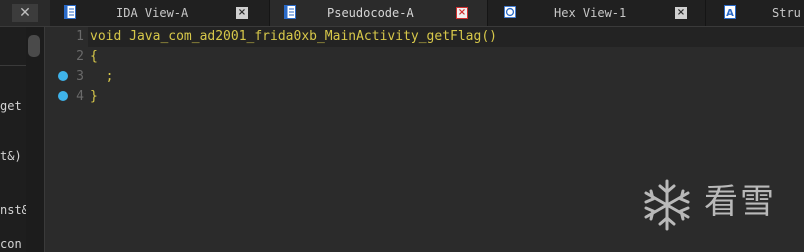 The height and width of the screenshot is (252, 804). Describe the element at coordinates (786, 13) in the screenshot. I see `tab-label: Stru` at that location.